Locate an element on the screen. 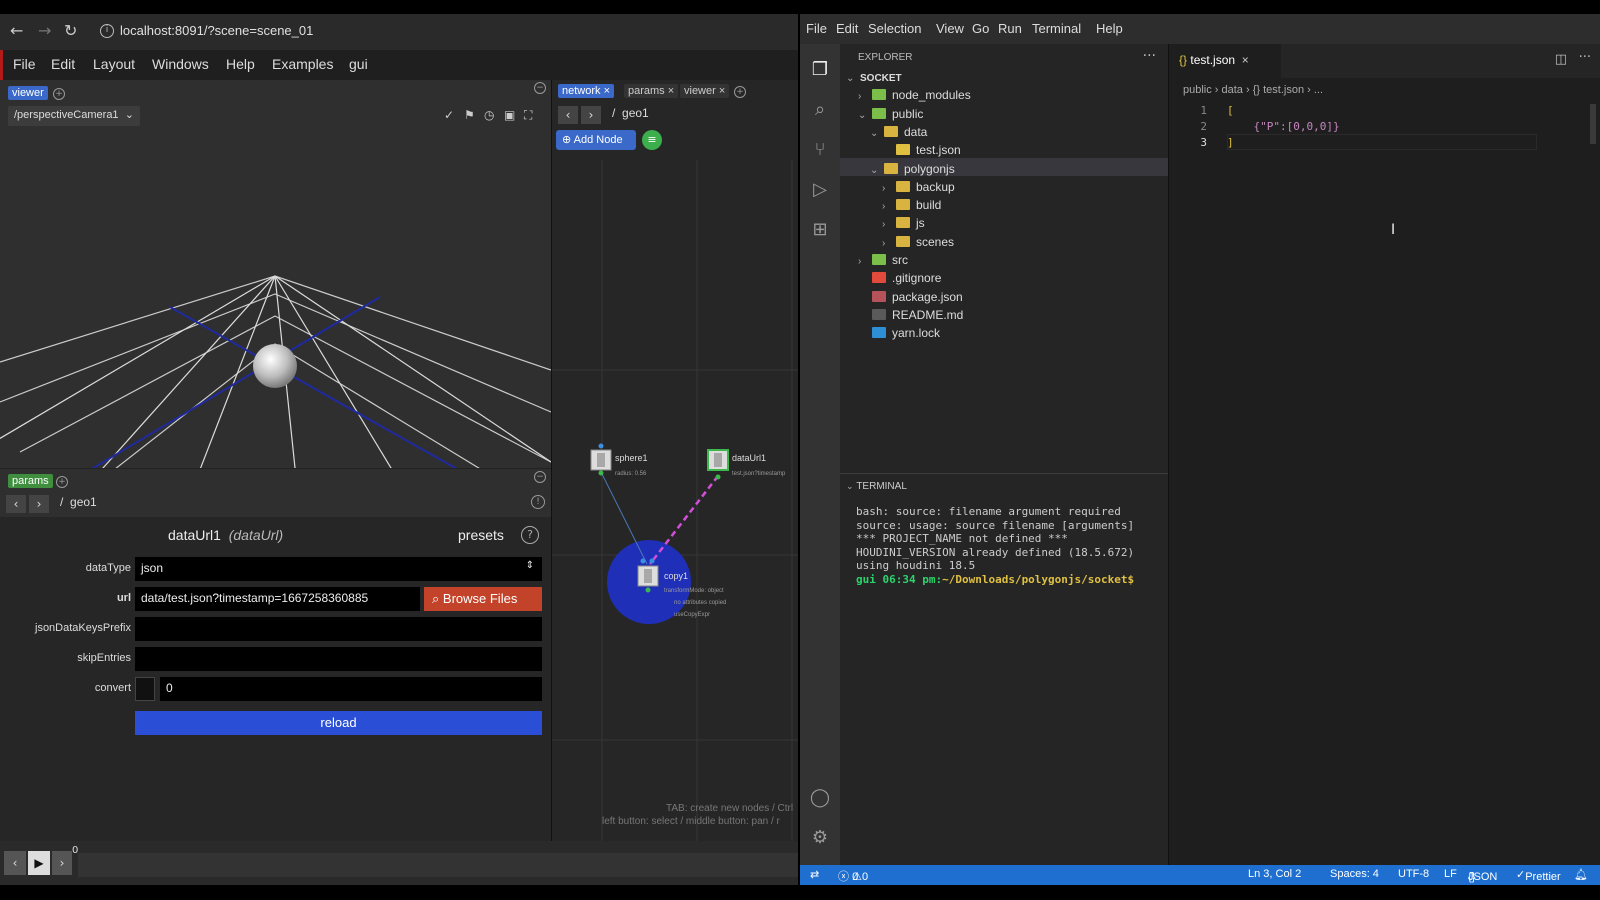 This screenshot has height=900, width=1600. menu-selection: Selection is located at coordinates (894, 28).